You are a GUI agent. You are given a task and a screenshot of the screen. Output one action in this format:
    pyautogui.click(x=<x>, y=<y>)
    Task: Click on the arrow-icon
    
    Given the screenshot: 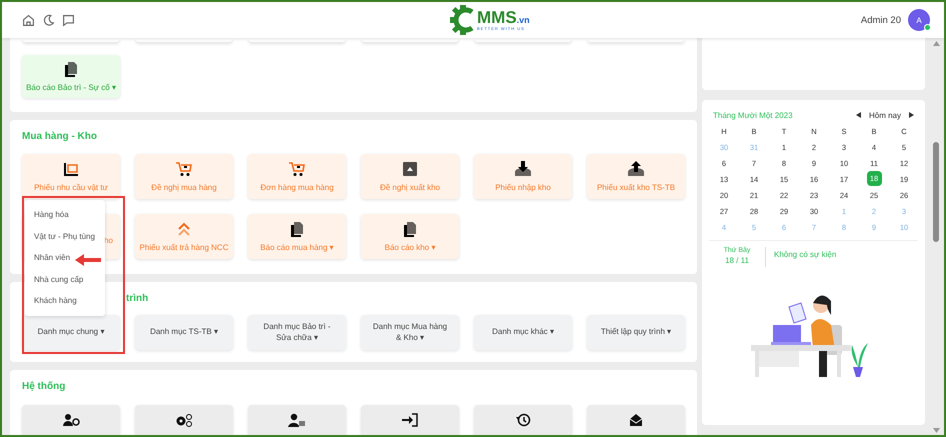 What is the action you would take?
    pyautogui.click(x=88, y=260)
    